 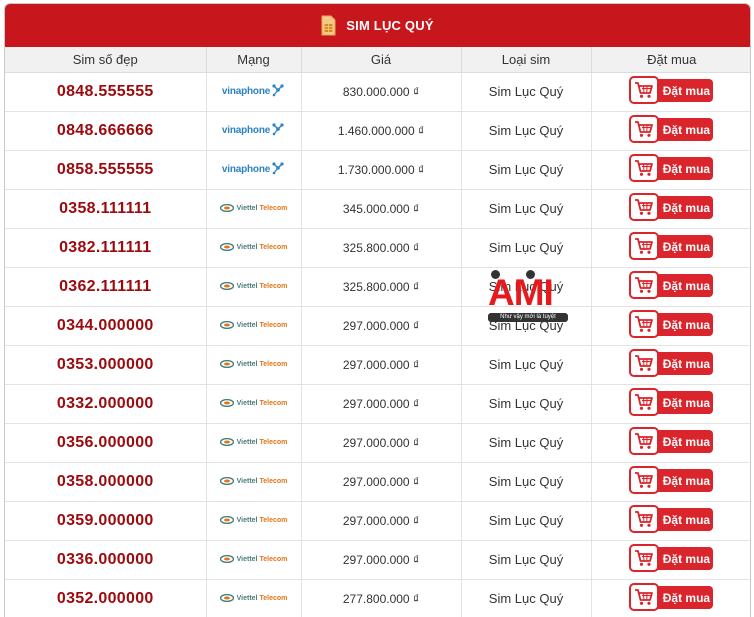 I want to click on sim-number-cell: 0356.000000, so click(x=106, y=443).